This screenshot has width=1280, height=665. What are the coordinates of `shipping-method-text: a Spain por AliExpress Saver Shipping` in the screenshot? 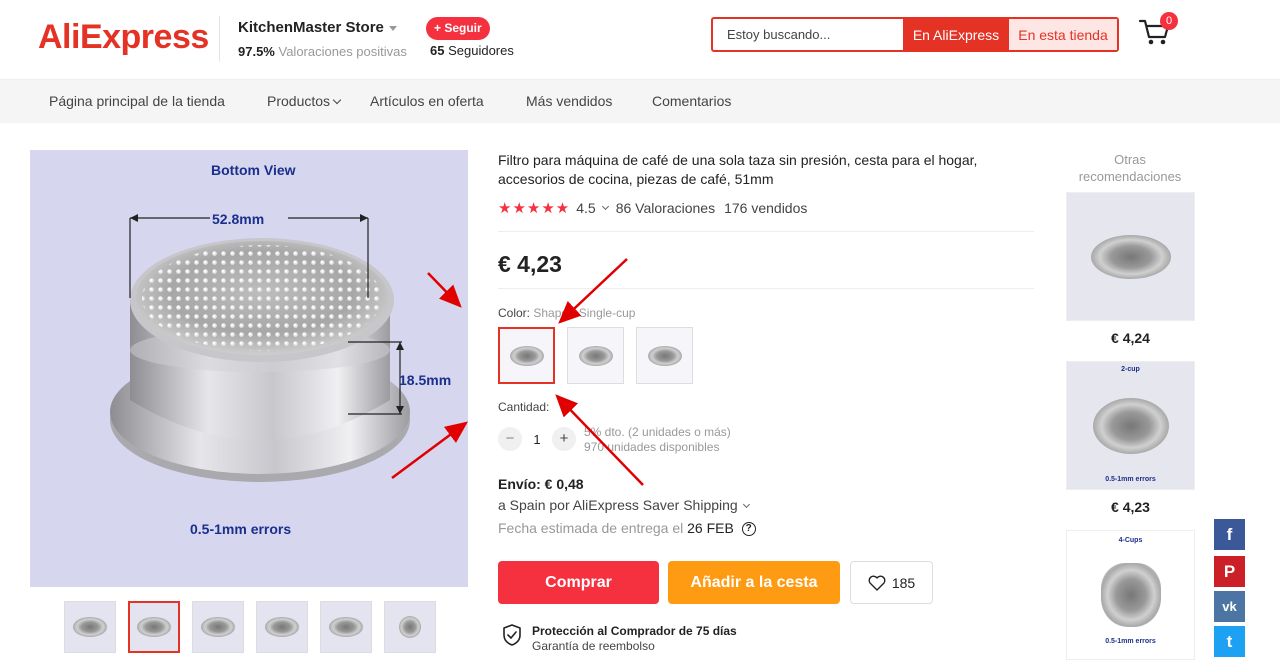 It's located at (618, 505).